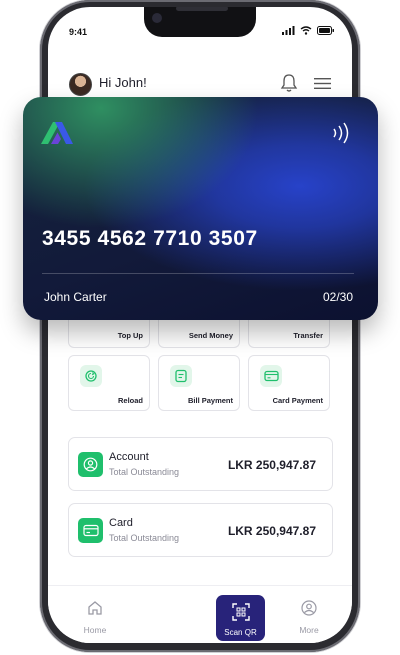 This screenshot has width=400, height=655. Describe the element at coordinates (129, 457) in the screenshot. I see `account-title: Account` at that location.